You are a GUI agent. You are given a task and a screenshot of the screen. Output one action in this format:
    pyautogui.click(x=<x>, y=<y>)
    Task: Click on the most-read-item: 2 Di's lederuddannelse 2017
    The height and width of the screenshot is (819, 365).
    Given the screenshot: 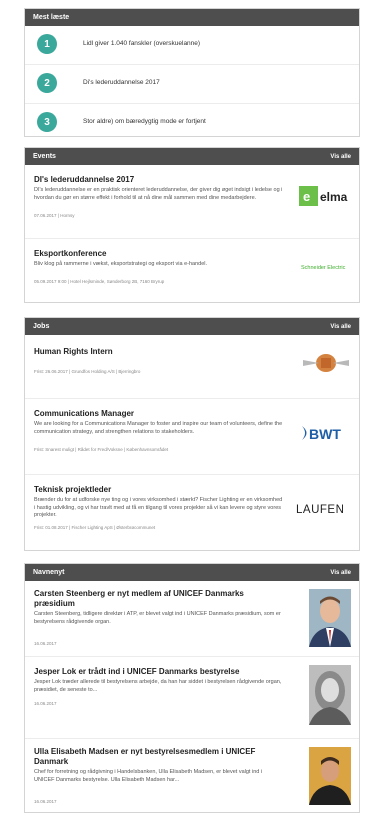 What is the action you would take?
    pyautogui.click(x=192, y=84)
    